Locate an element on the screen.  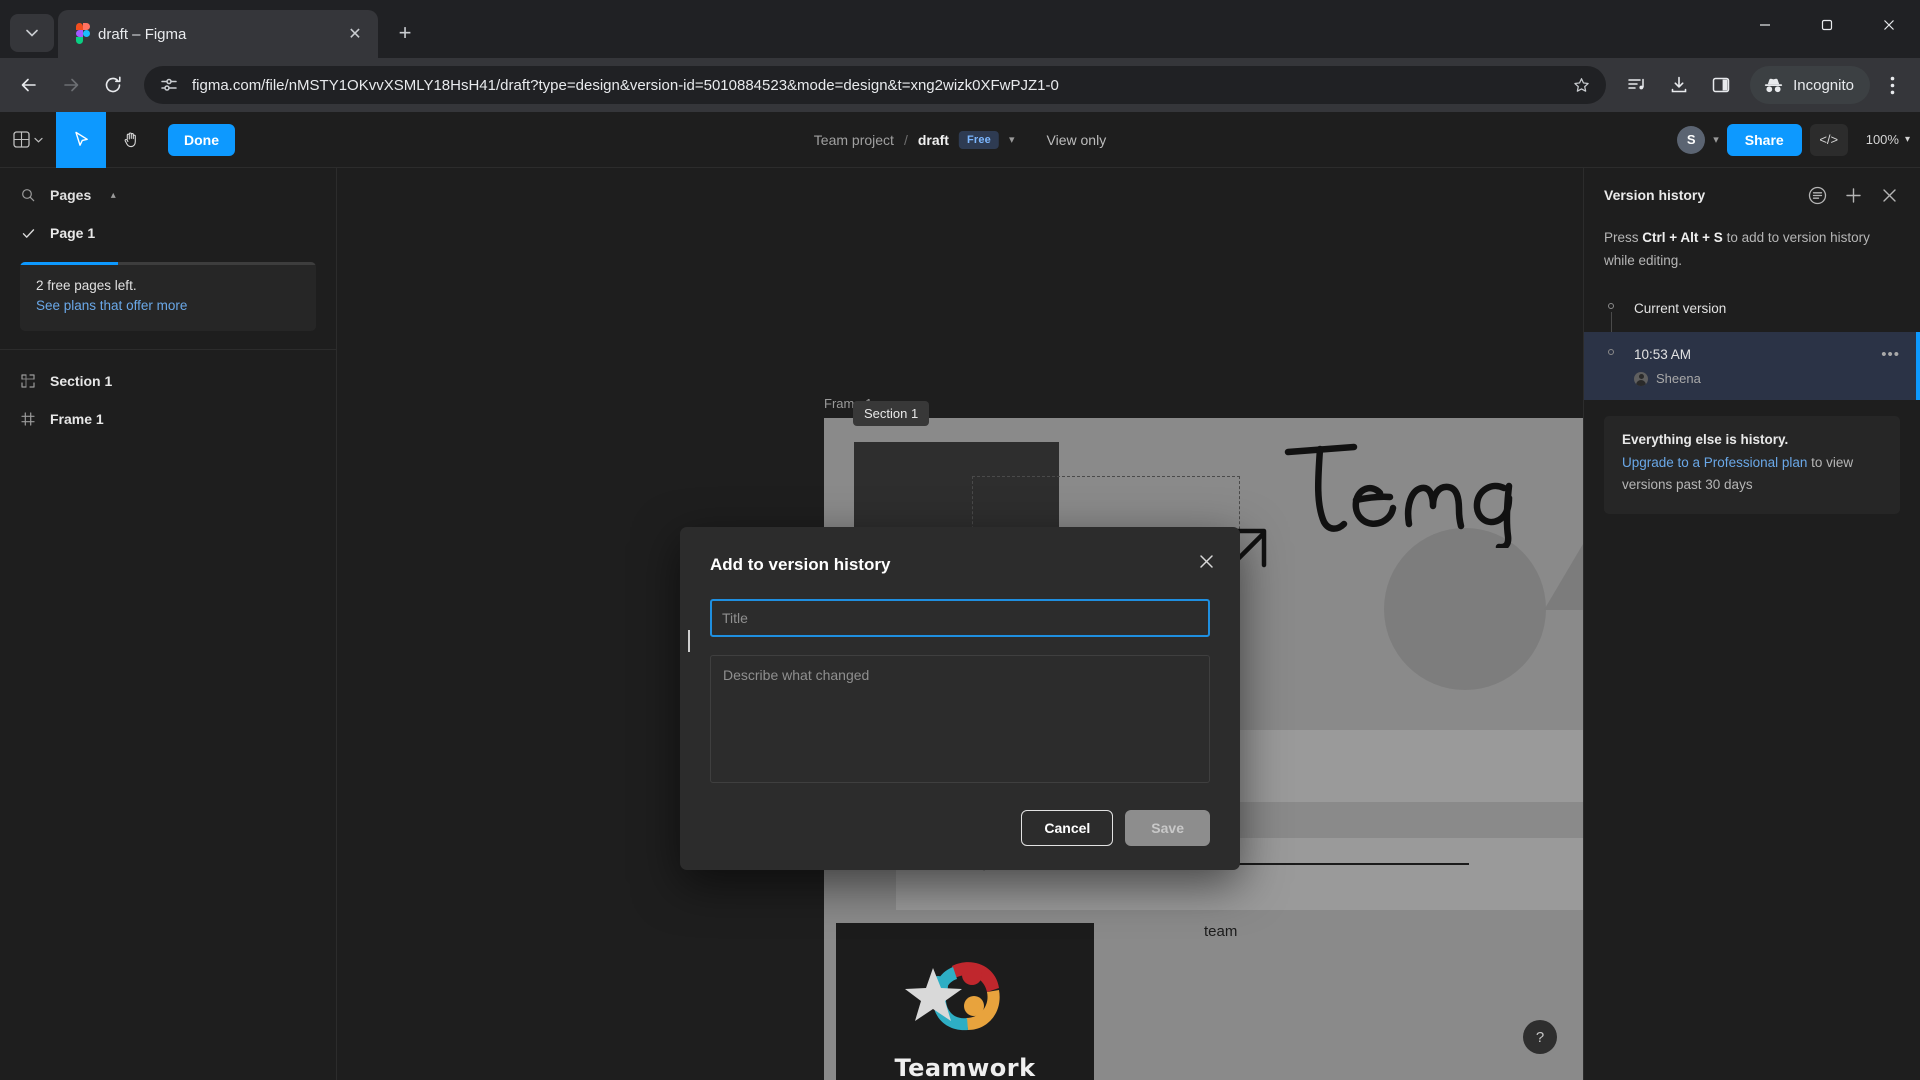
minimize-icon is located at coordinates (1765, 25).